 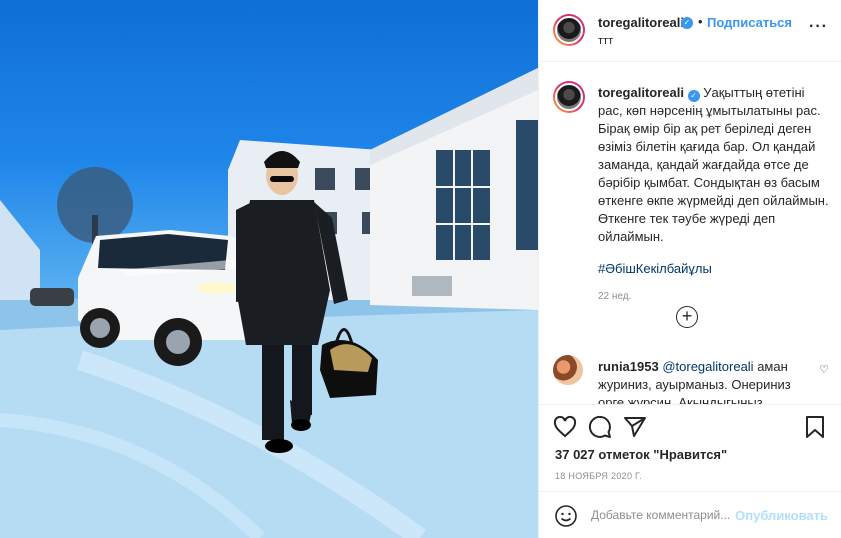 What do you see at coordinates (687, 317) in the screenshot?
I see `load-more-comments-button: +` at bounding box center [687, 317].